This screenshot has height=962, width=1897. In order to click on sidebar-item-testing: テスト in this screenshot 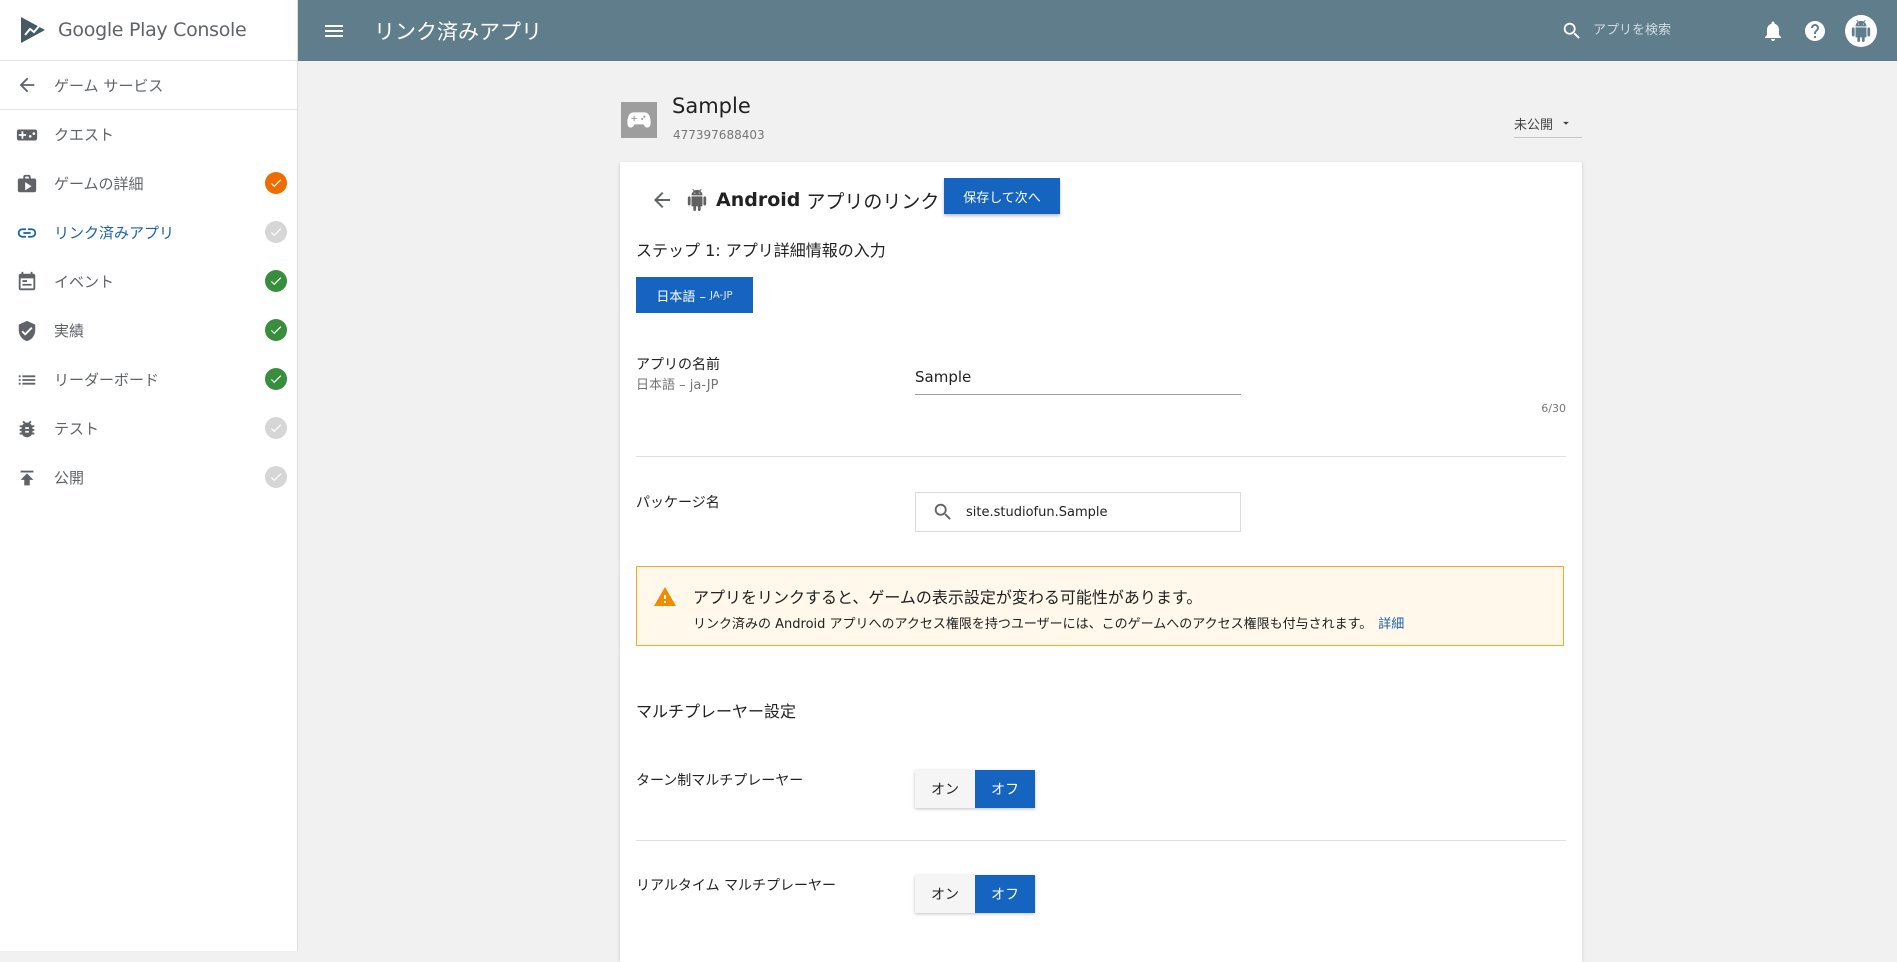, I will do `click(148, 428)`.